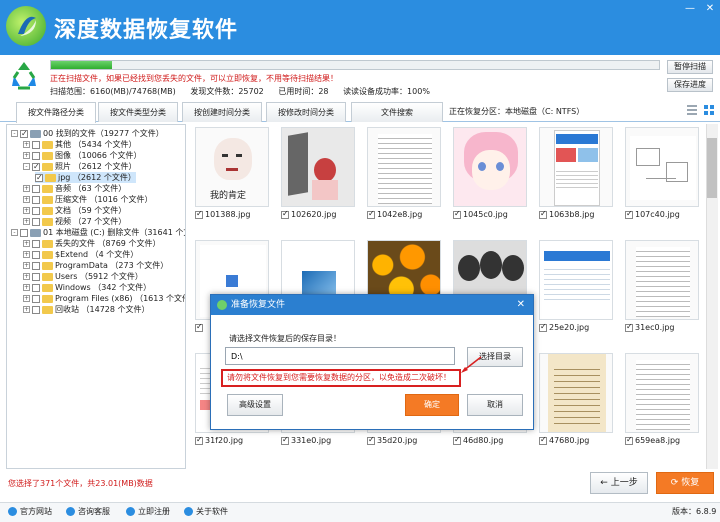  I want to click on tab-file-search: 文件搜索, so click(397, 112).